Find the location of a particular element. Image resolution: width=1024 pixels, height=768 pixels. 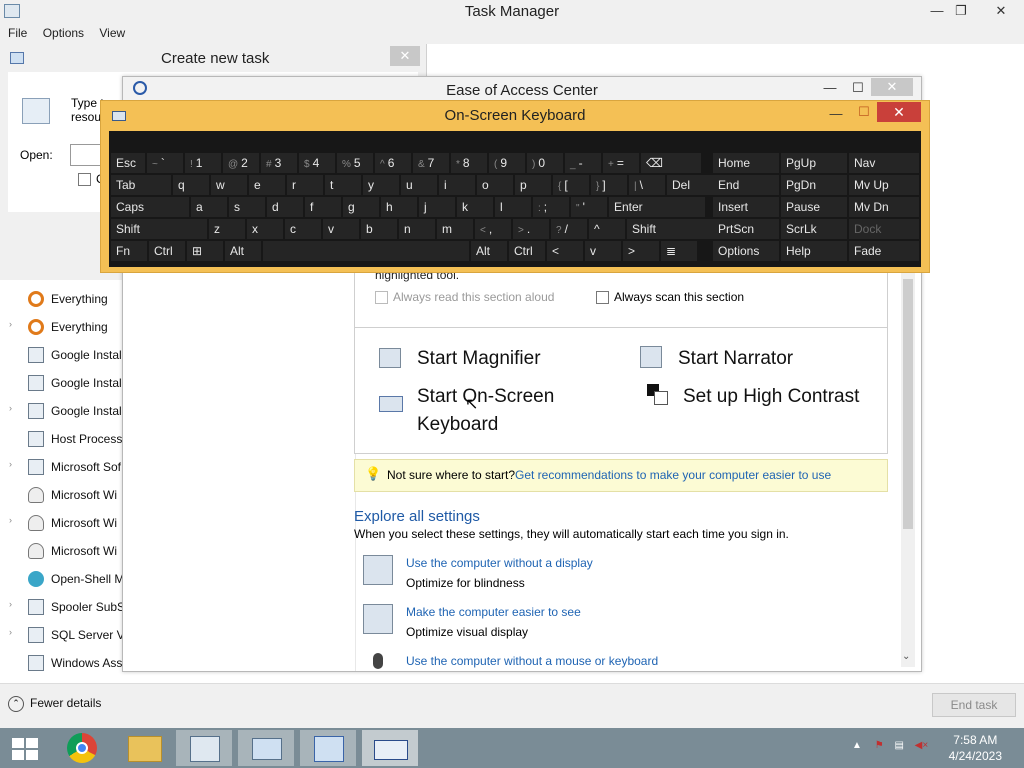

volume-icon: ◀× is located at coordinates (922, 745).